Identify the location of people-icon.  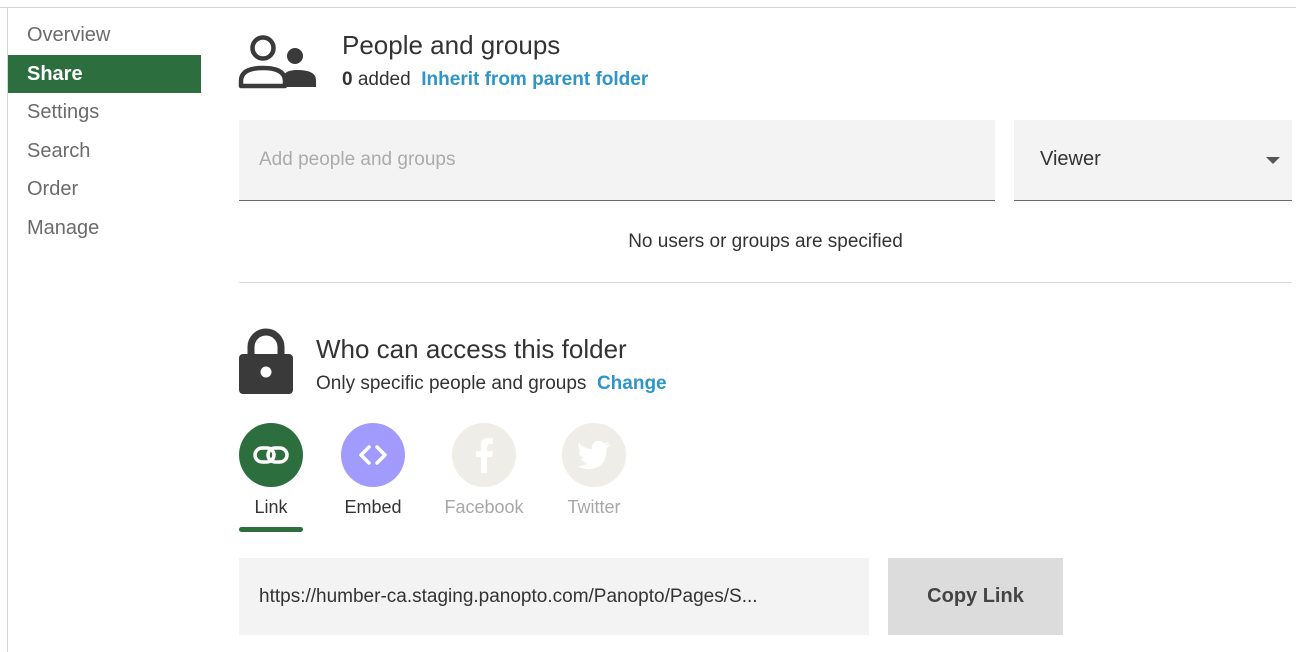
(277, 62).